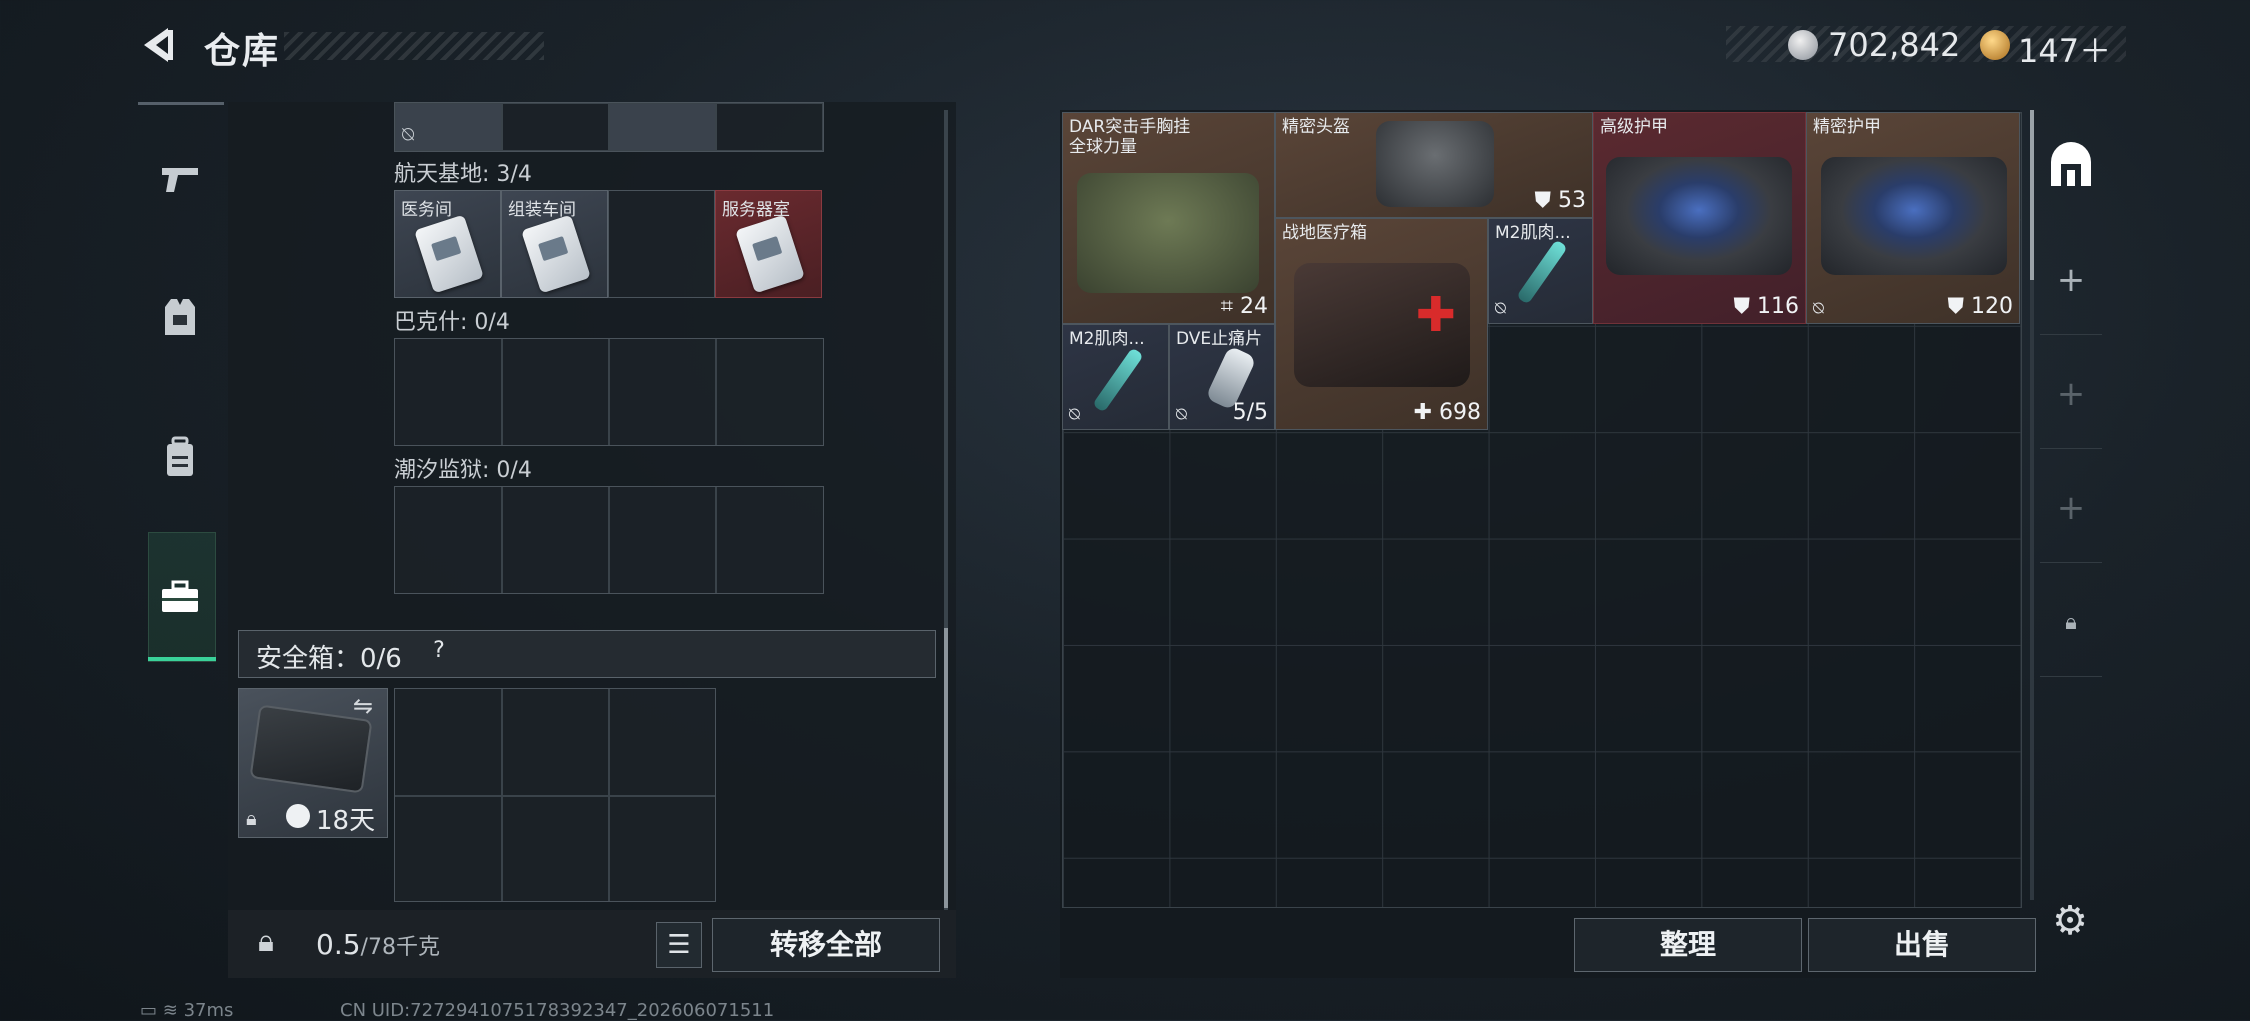 This screenshot has height=1021, width=2250. Describe the element at coordinates (1847, 127) in the screenshot. I see `item-name: 精密护甲` at that location.